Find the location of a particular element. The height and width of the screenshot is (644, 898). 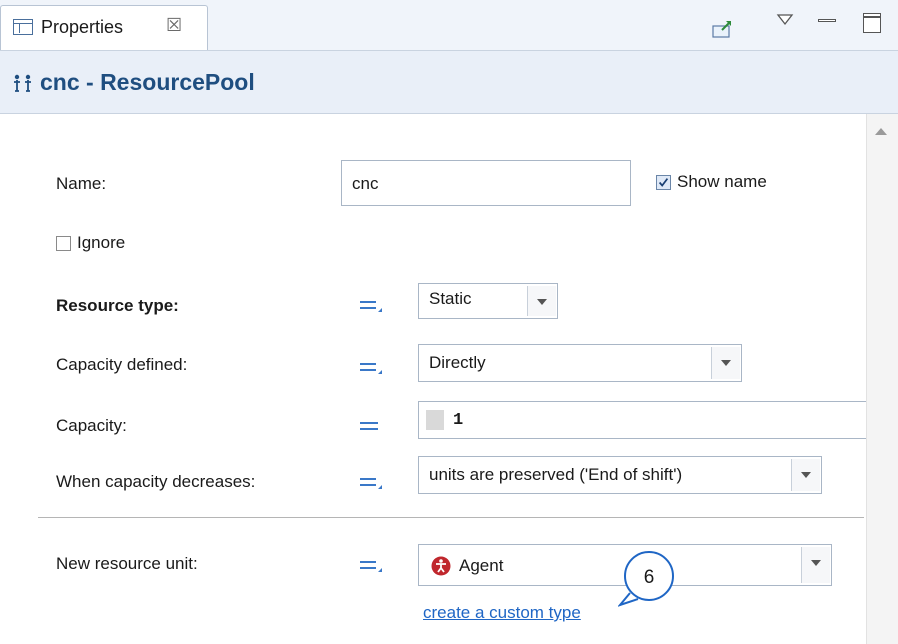

pin-view-icon is located at coordinates (722, 29).